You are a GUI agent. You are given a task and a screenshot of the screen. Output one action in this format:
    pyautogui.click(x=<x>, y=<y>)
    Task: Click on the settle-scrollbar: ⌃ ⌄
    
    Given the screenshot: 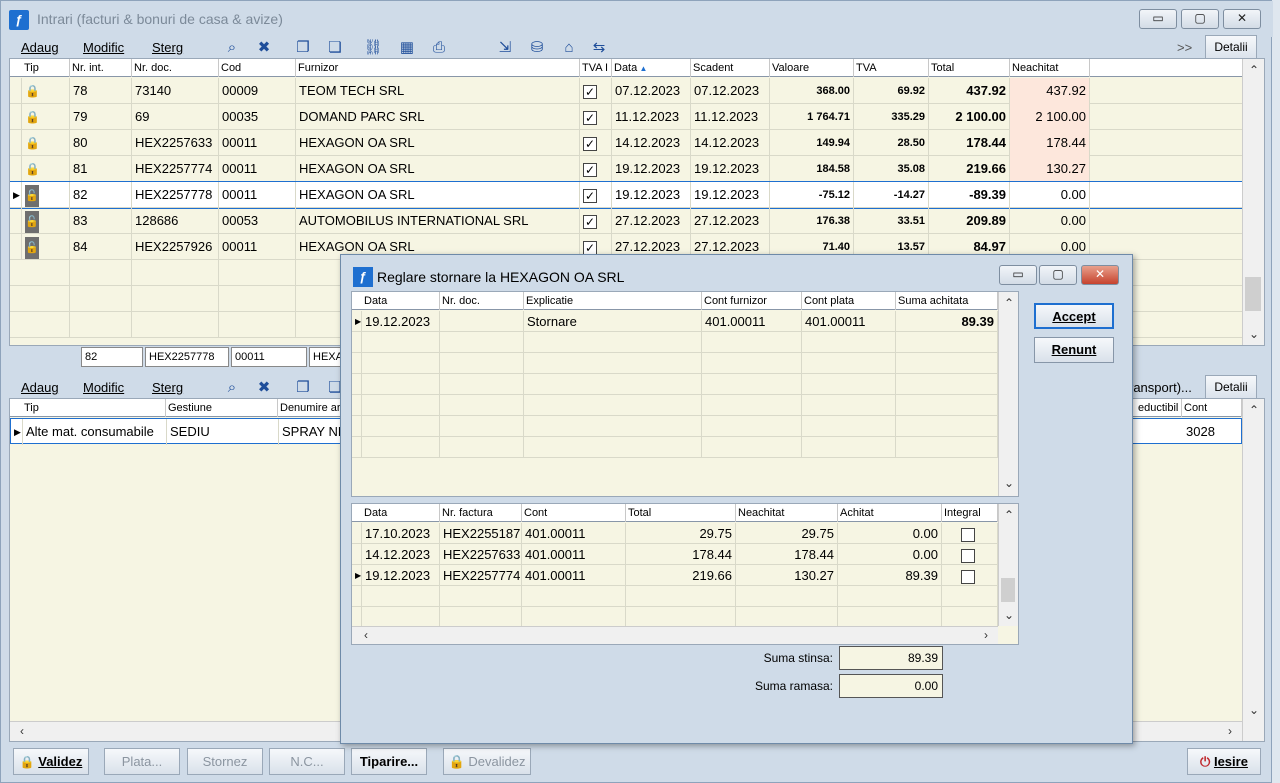 What is the action you would take?
    pyautogui.click(x=1008, y=565)
    